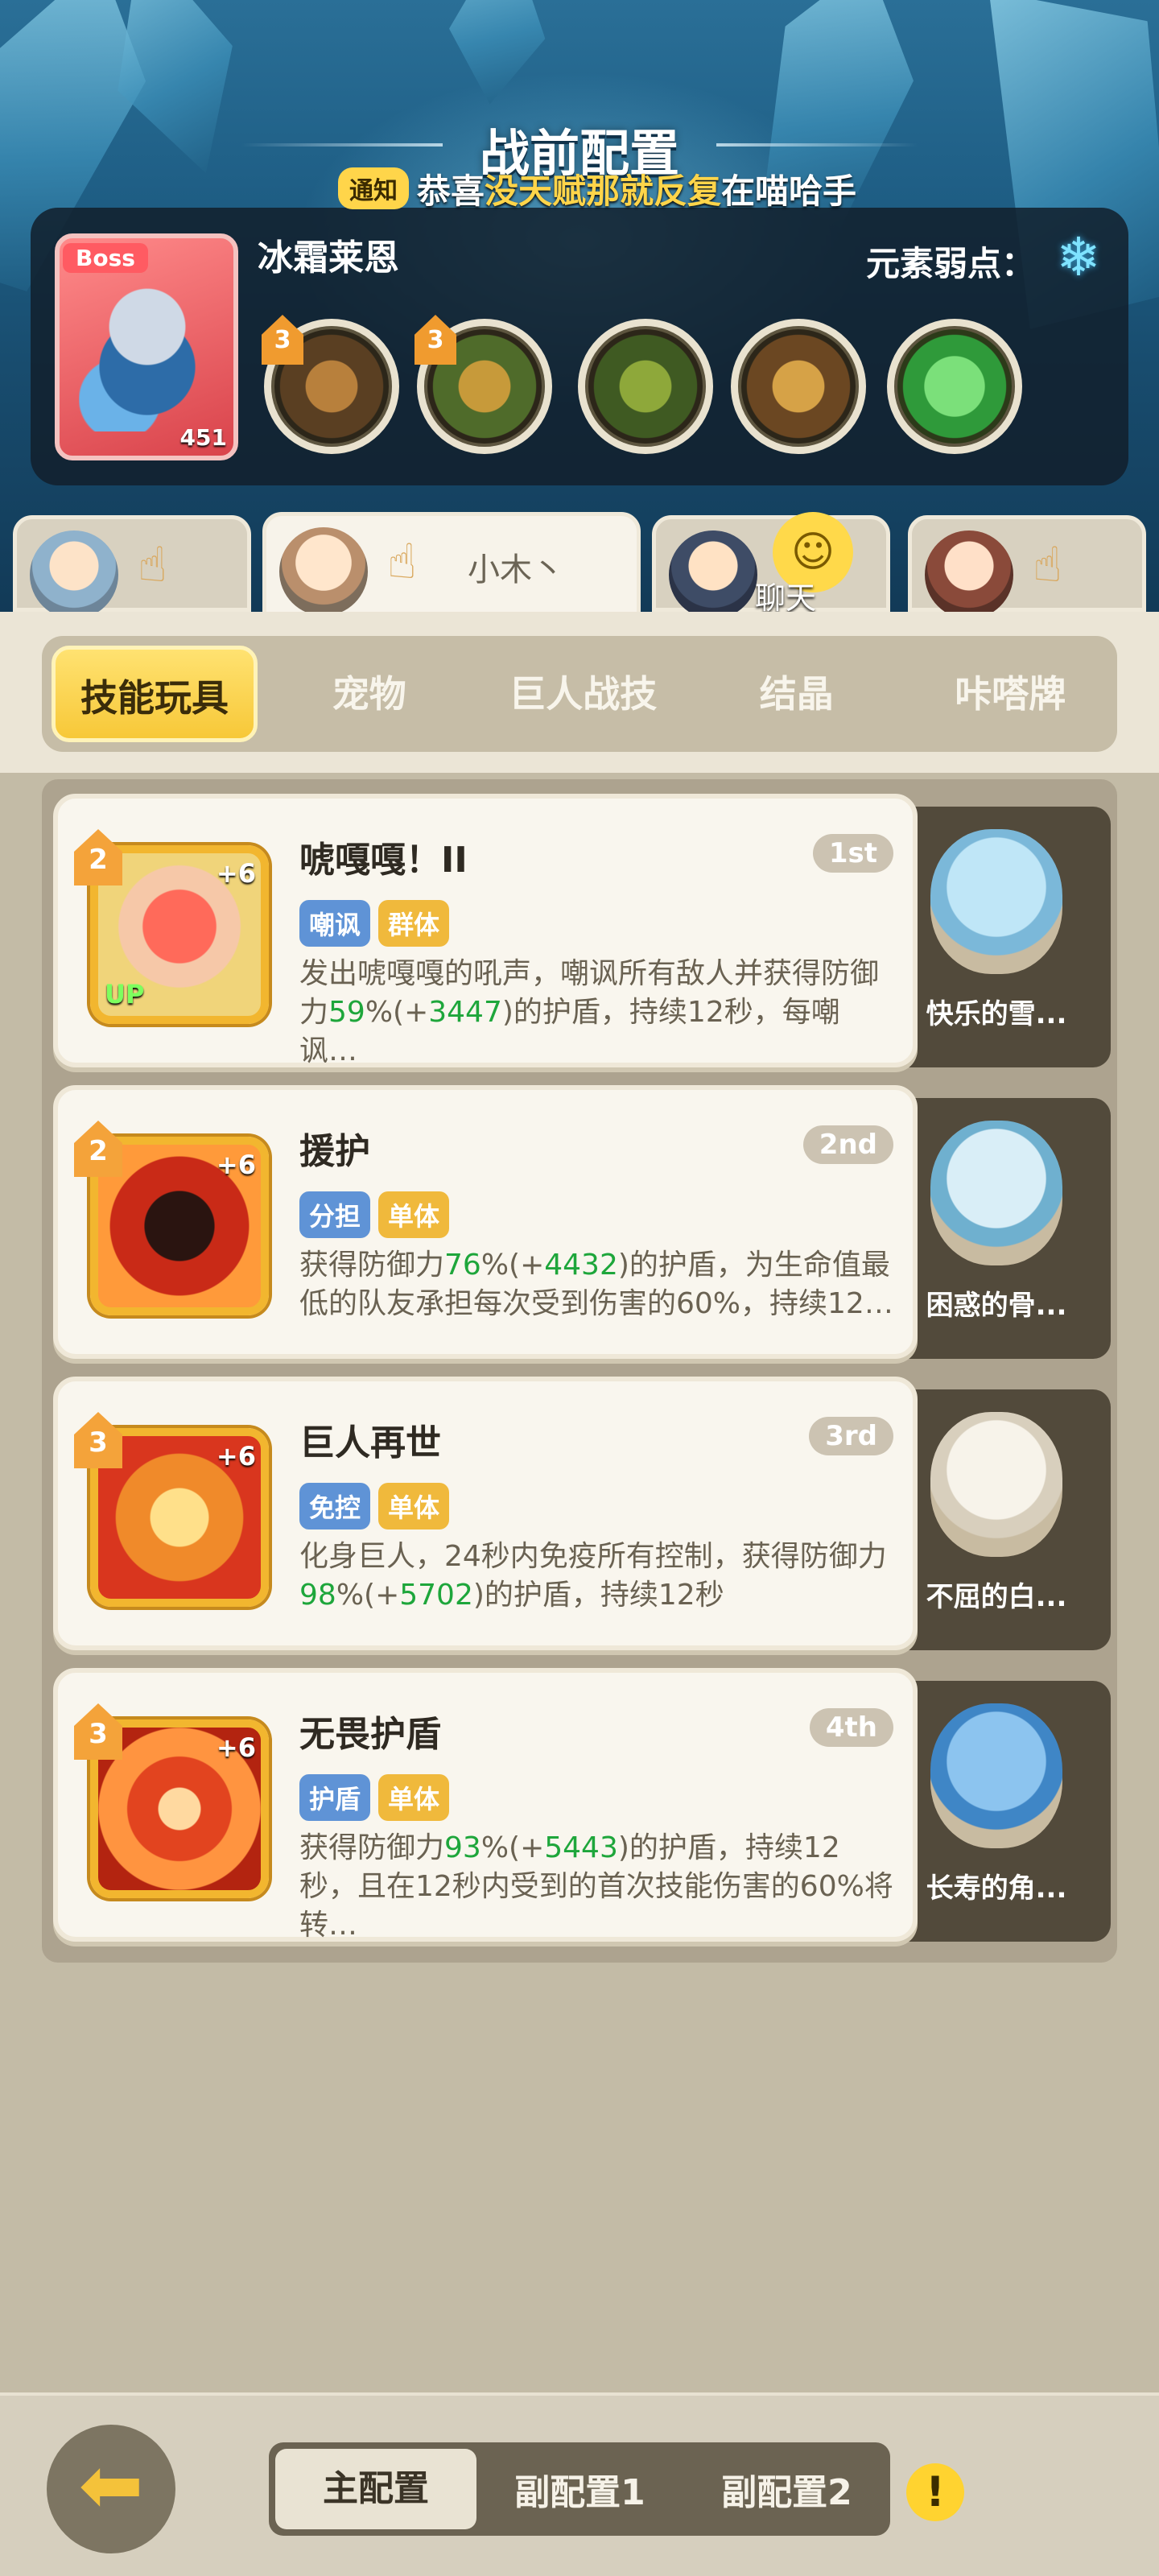  I want to click on skill-icon-giant: 3 +6, so click(171, 1509).